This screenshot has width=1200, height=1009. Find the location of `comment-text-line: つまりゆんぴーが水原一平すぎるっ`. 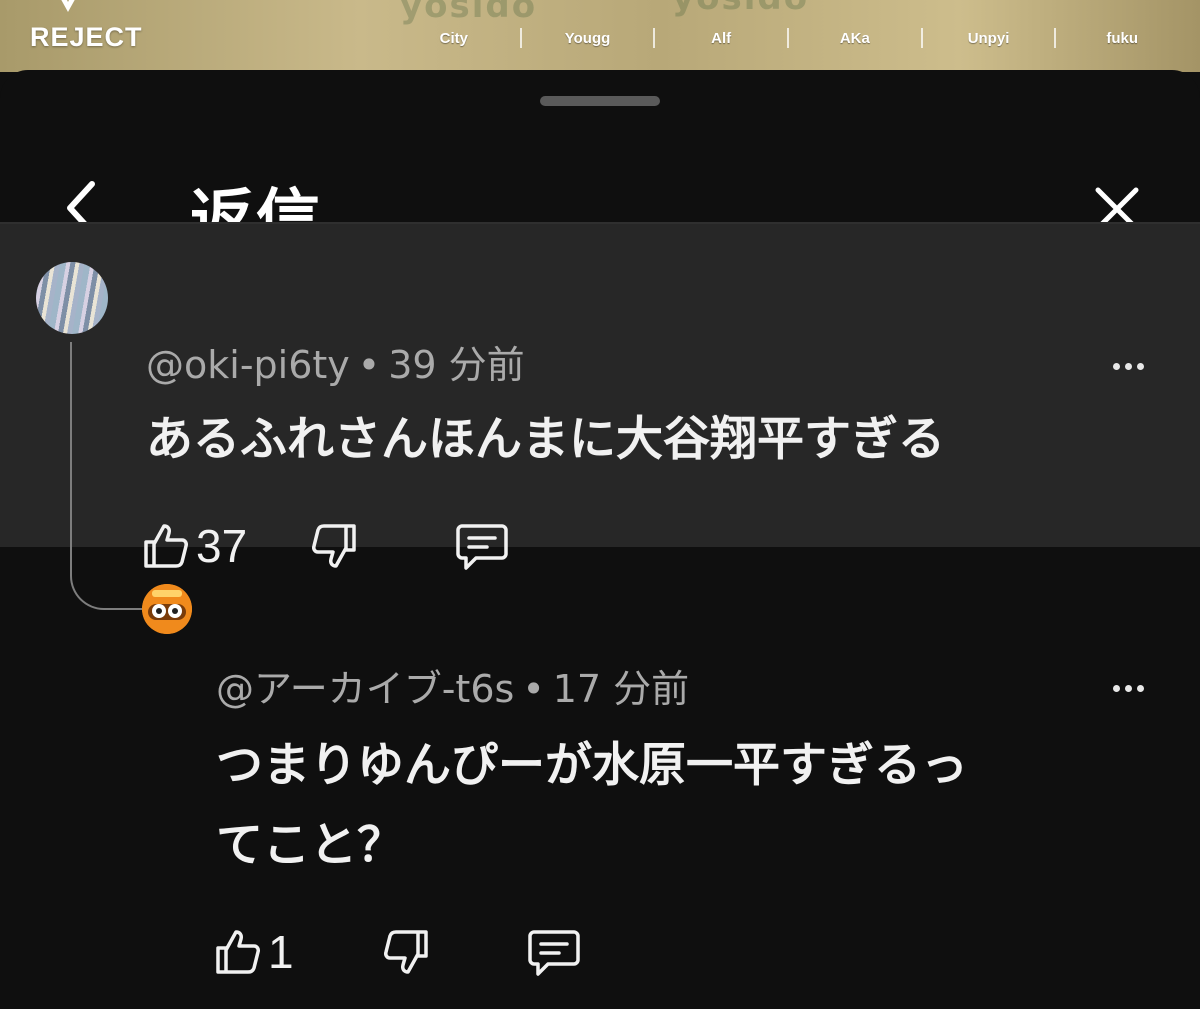

comment-text-line: つまりゆんぴーが水原一平すぎるっ is located at coordinates (592, 765).